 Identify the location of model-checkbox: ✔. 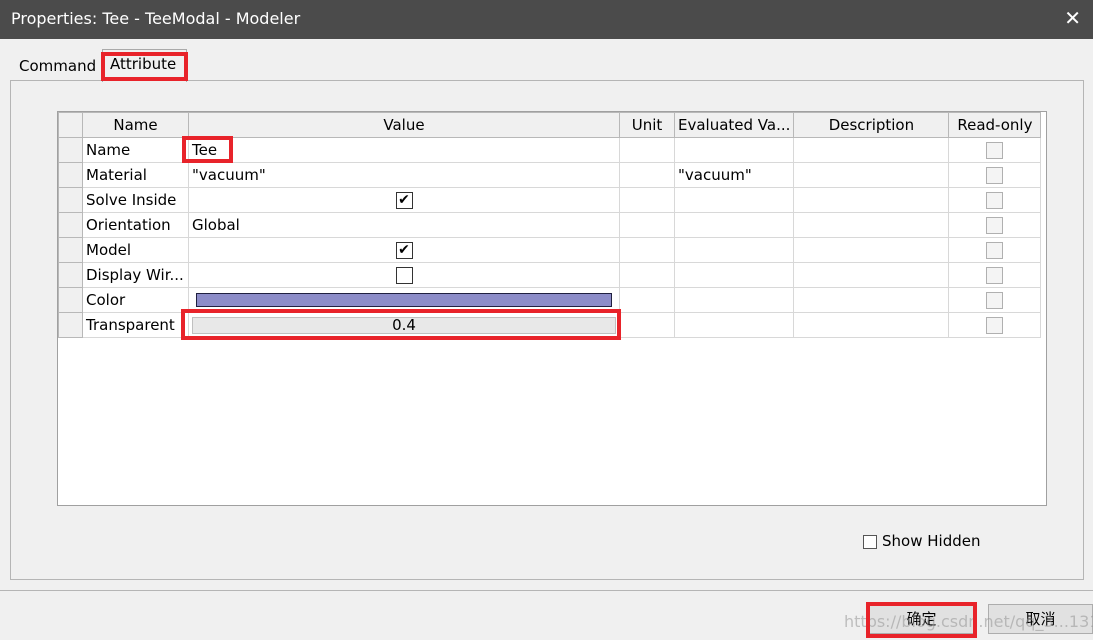
(404, 250).